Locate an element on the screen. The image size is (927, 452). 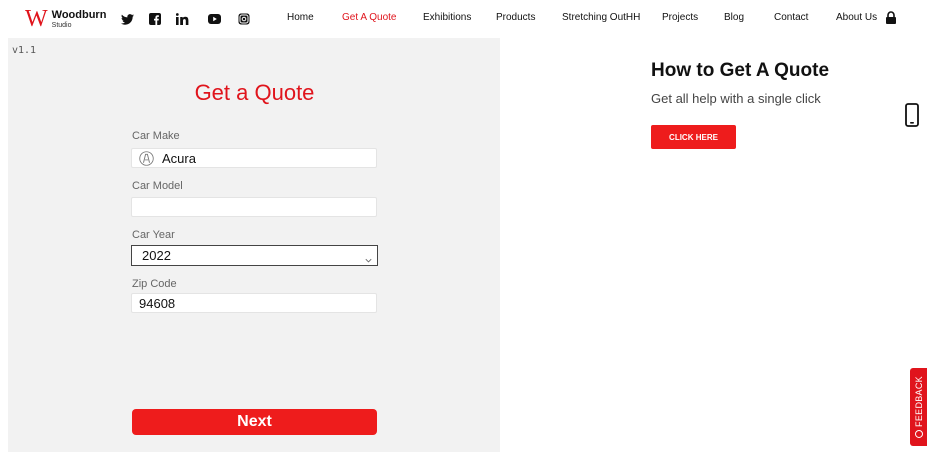
car-make-label: Car Make is located at coordinates (156, 136).